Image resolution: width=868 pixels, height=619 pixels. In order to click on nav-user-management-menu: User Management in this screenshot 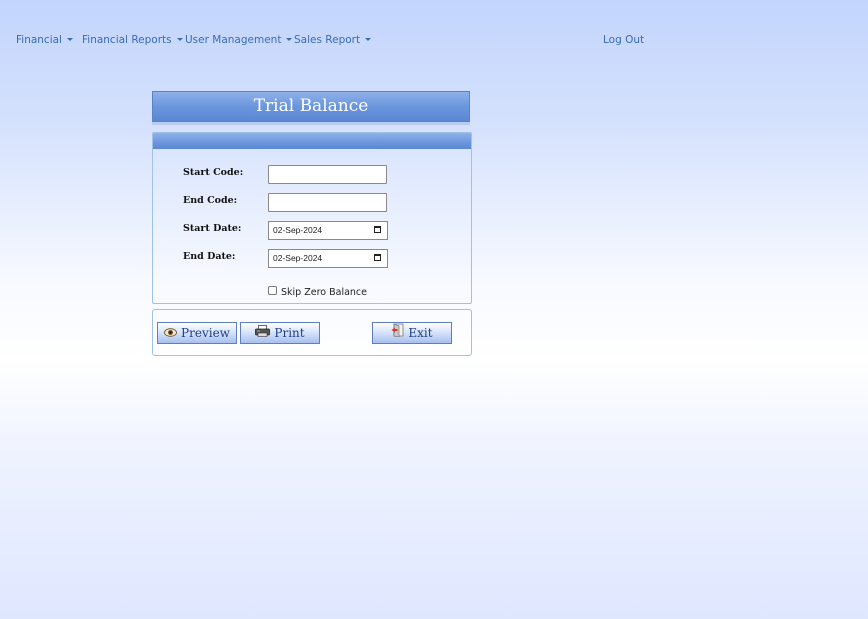, I will do `click(239, 40)`.